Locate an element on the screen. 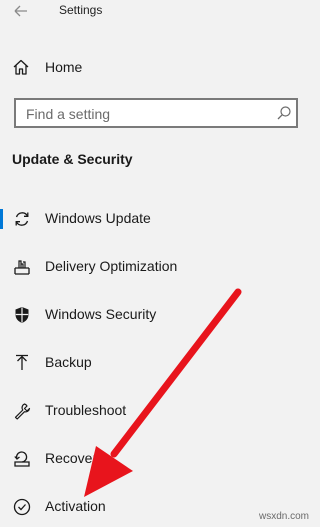 This screenshot has height=527, width=320. delivery-optimization-icon is located at coordinates (22, 267).